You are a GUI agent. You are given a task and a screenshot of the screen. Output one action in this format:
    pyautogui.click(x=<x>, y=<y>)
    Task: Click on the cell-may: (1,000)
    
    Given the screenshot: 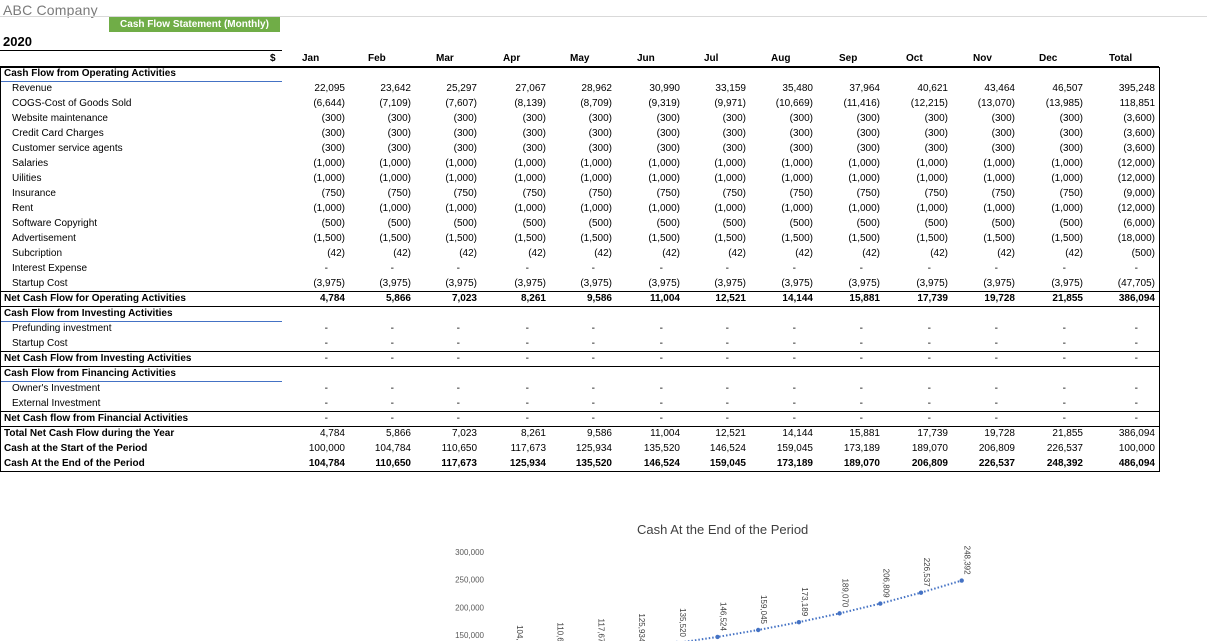 What is the action you would take?
    pyautogui.click(x=596, y=208)
    